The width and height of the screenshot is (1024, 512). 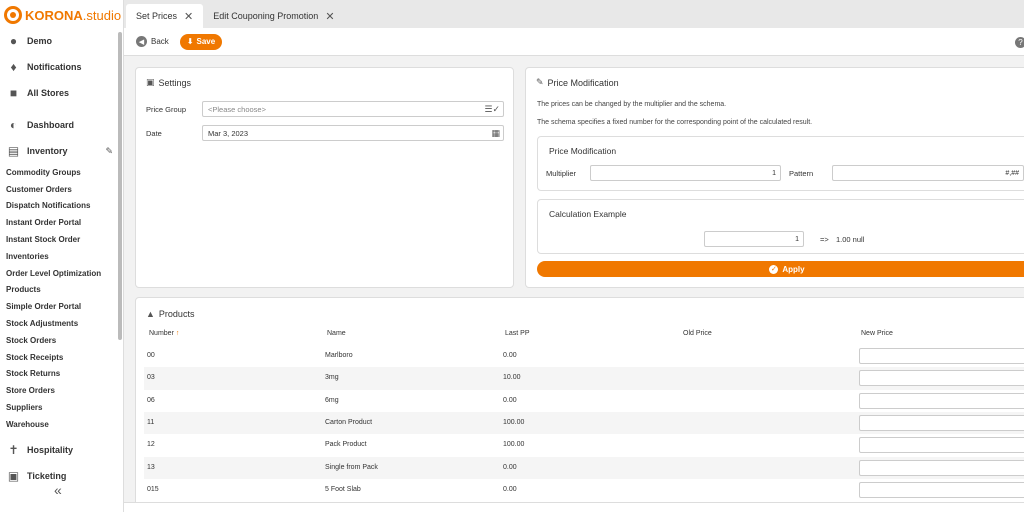 What do you see at coordinates (61, 189) in the screenshot?
I see `sidebar-subitem-customer-orders: Customer Orders` at bounding box center [61, 189].